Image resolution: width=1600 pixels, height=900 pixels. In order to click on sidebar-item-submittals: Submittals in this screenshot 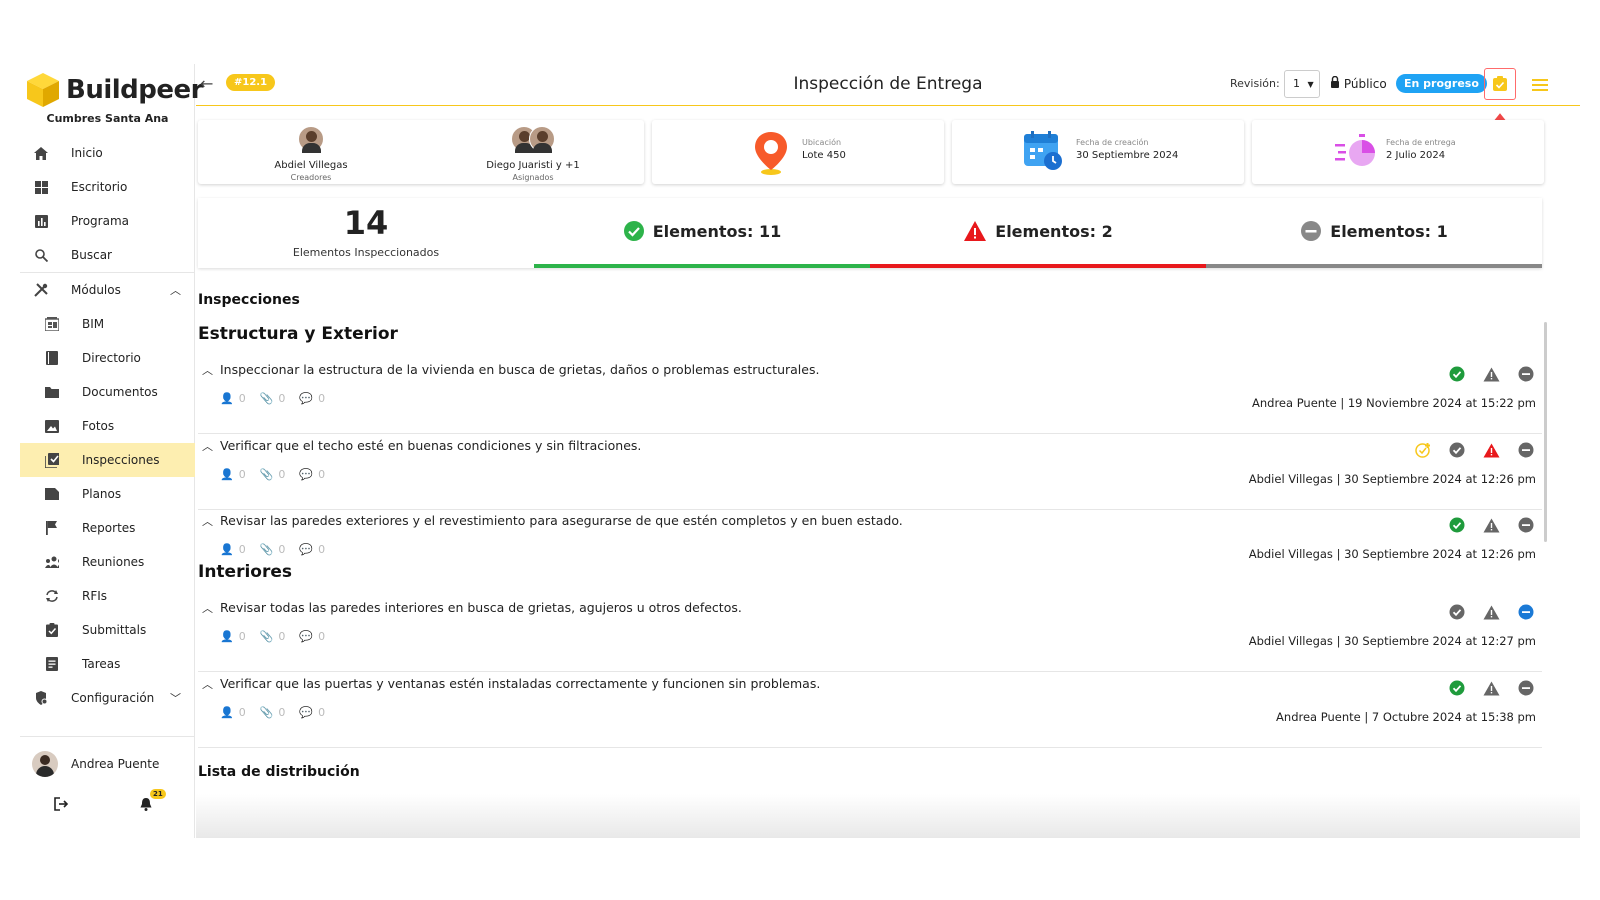, I will do `click(107, 630)`.